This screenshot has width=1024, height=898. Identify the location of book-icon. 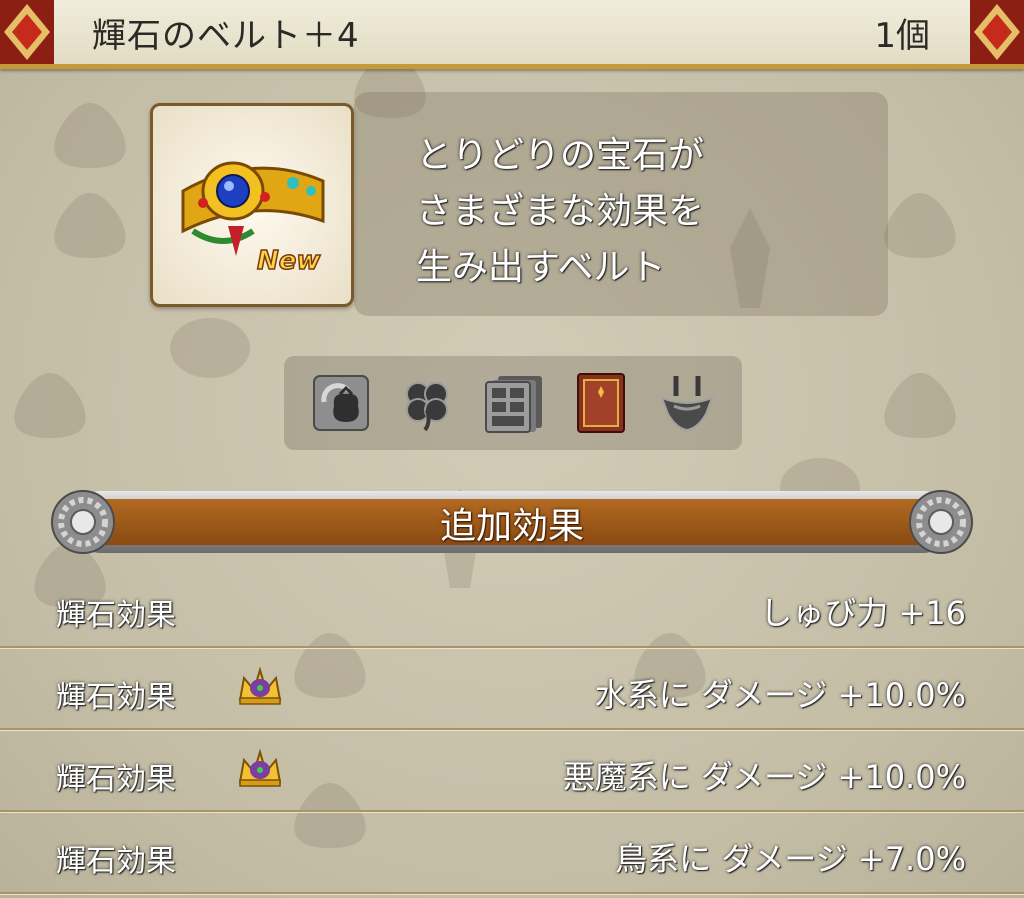
(601, 403).